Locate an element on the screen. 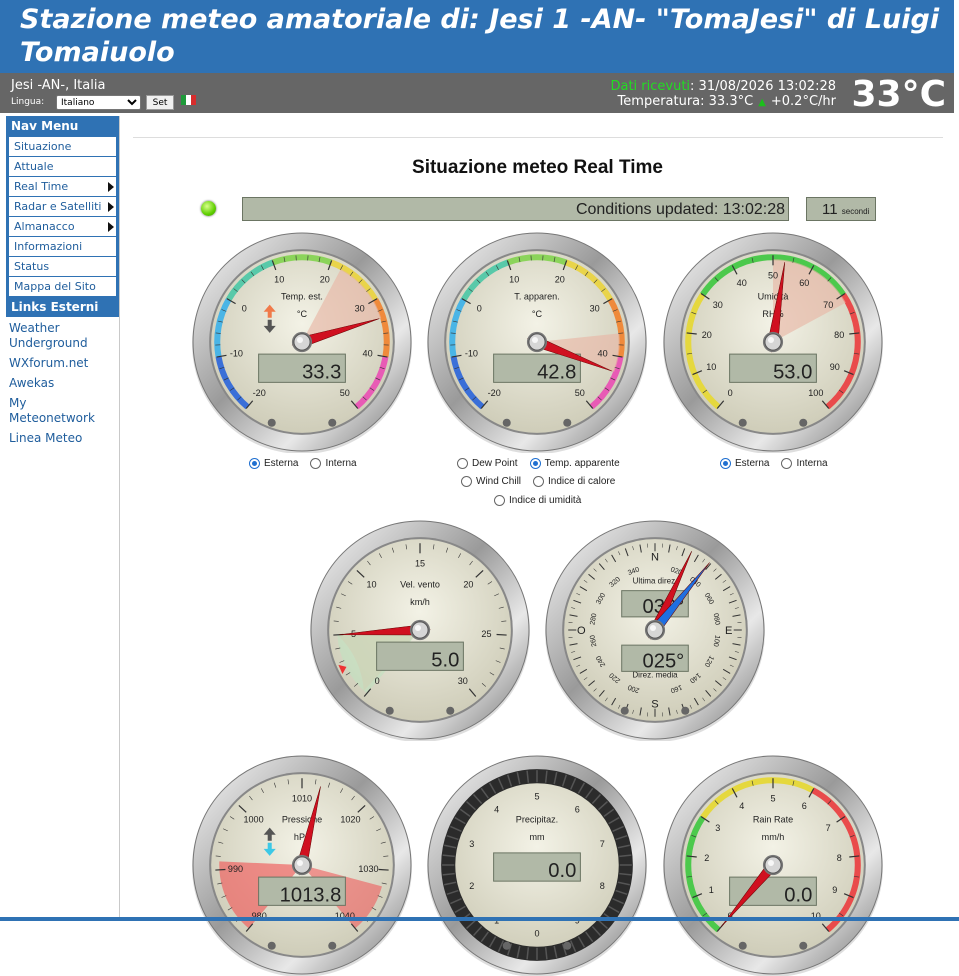 This screenshot has height=976, width=959. humidity-gauge: 0102030405060708090100UmiditàRH%53.0 is located at coordinates (773, 342).